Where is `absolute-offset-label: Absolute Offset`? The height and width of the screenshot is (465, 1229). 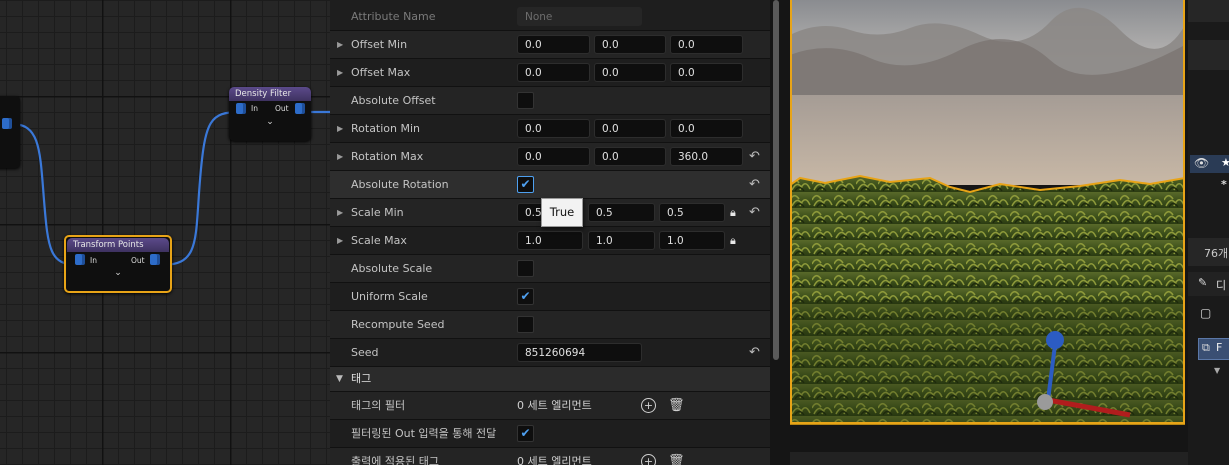 absolute-offset-label: Absolute Offset is located at coordinates (393, 100).